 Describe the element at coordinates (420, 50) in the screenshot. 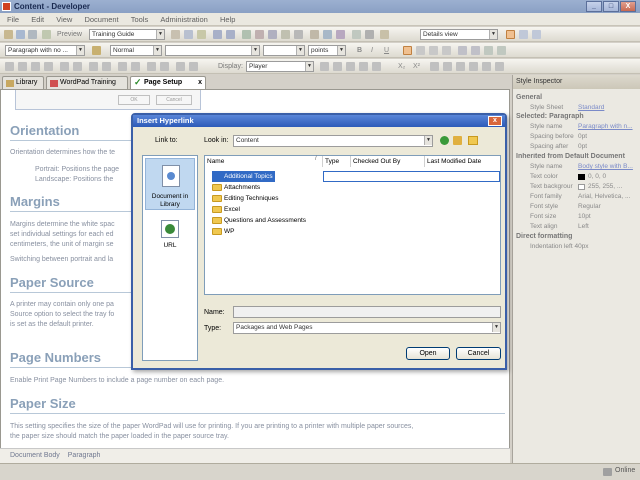

I see `align-center-icon` at that location.